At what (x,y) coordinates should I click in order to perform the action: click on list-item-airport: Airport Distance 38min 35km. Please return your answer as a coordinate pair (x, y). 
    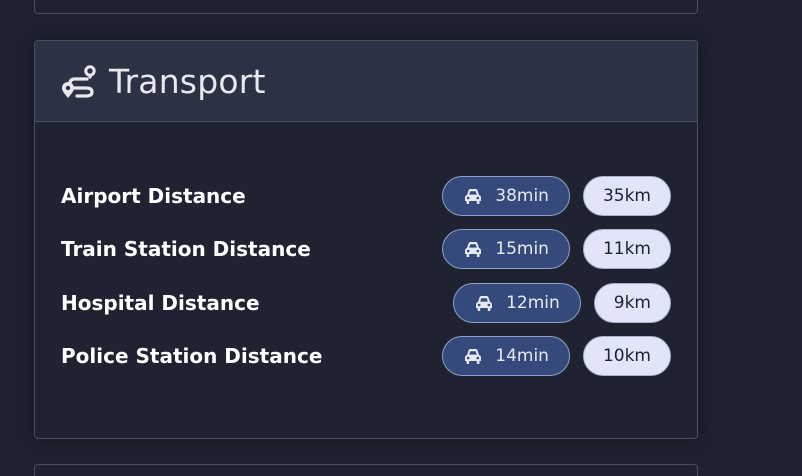
    Looking at the image, I should click on (366, 196).